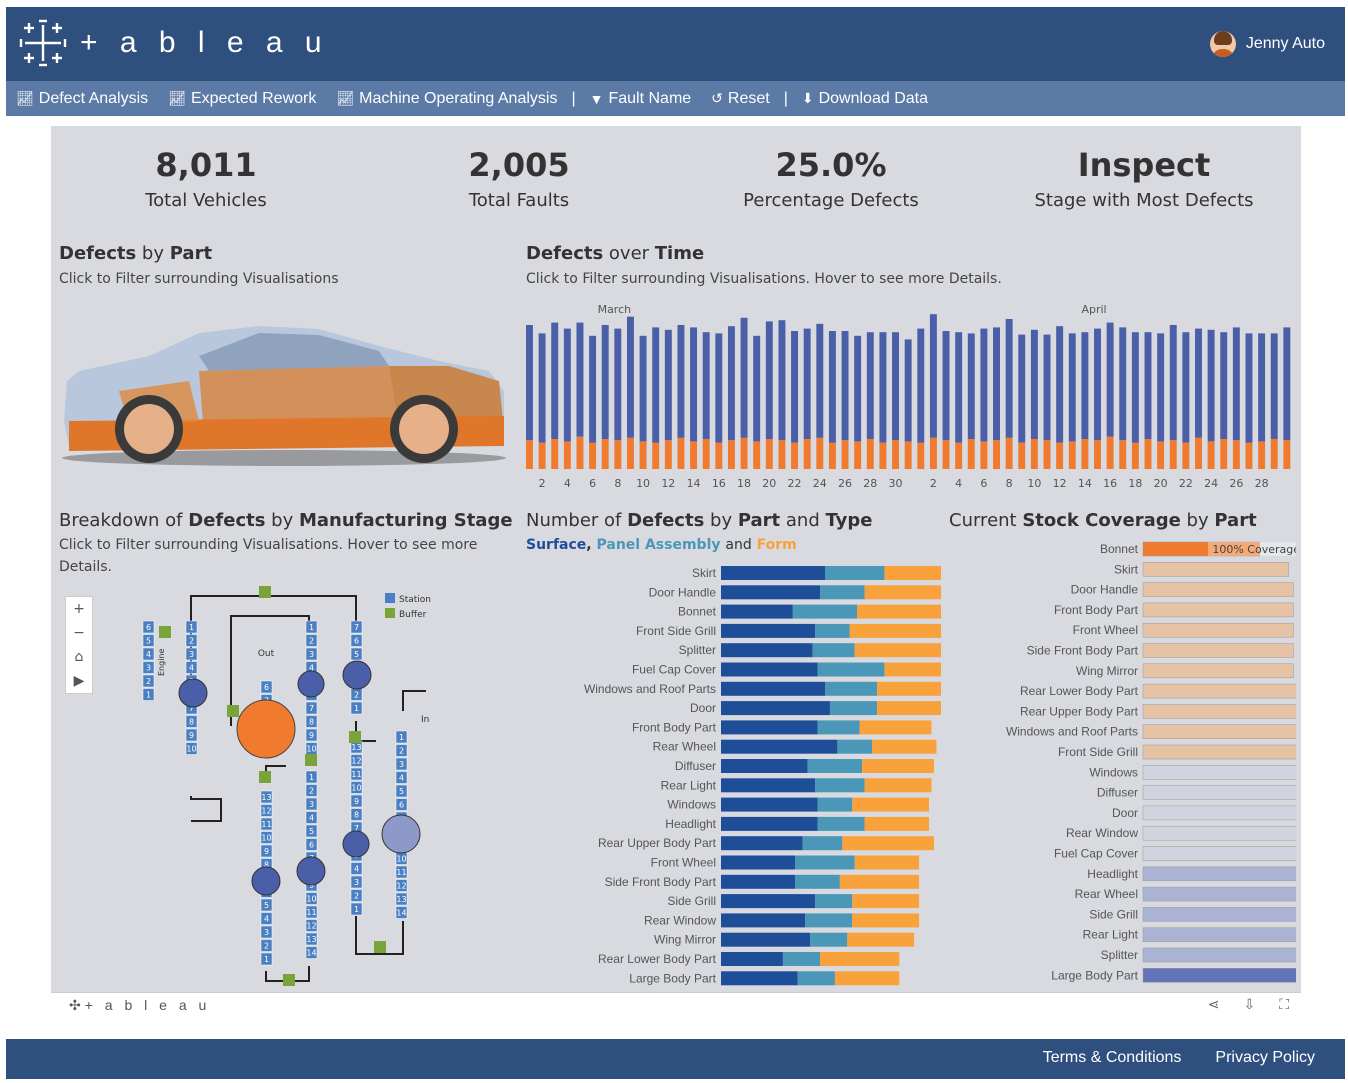 The height and width of the screenshot is (1083, 1348). I want to click on nav-download-data: ⬇ Download Data, so click(865, 99).